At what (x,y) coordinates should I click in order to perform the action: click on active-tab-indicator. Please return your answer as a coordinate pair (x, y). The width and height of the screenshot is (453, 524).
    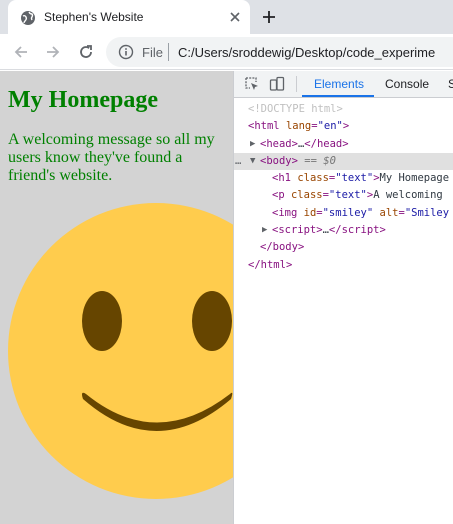
    Looking at the image, I should click on (338, 96).